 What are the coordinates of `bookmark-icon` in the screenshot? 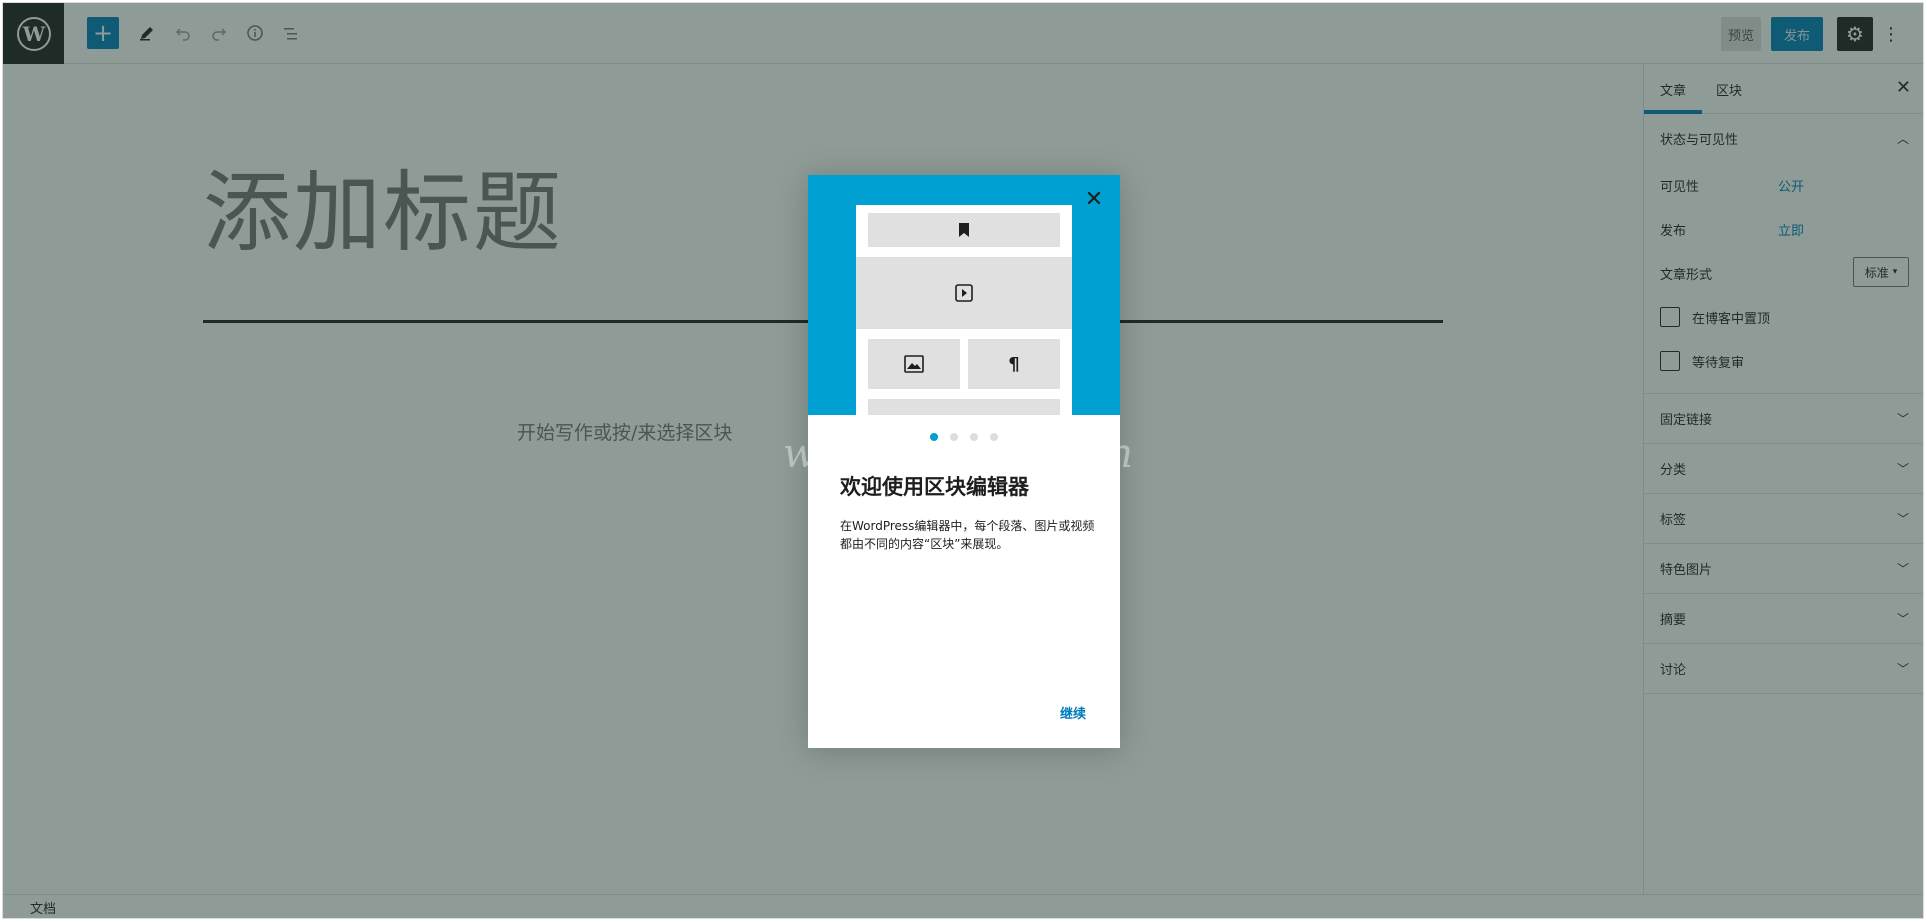 It's located at (964, 230).